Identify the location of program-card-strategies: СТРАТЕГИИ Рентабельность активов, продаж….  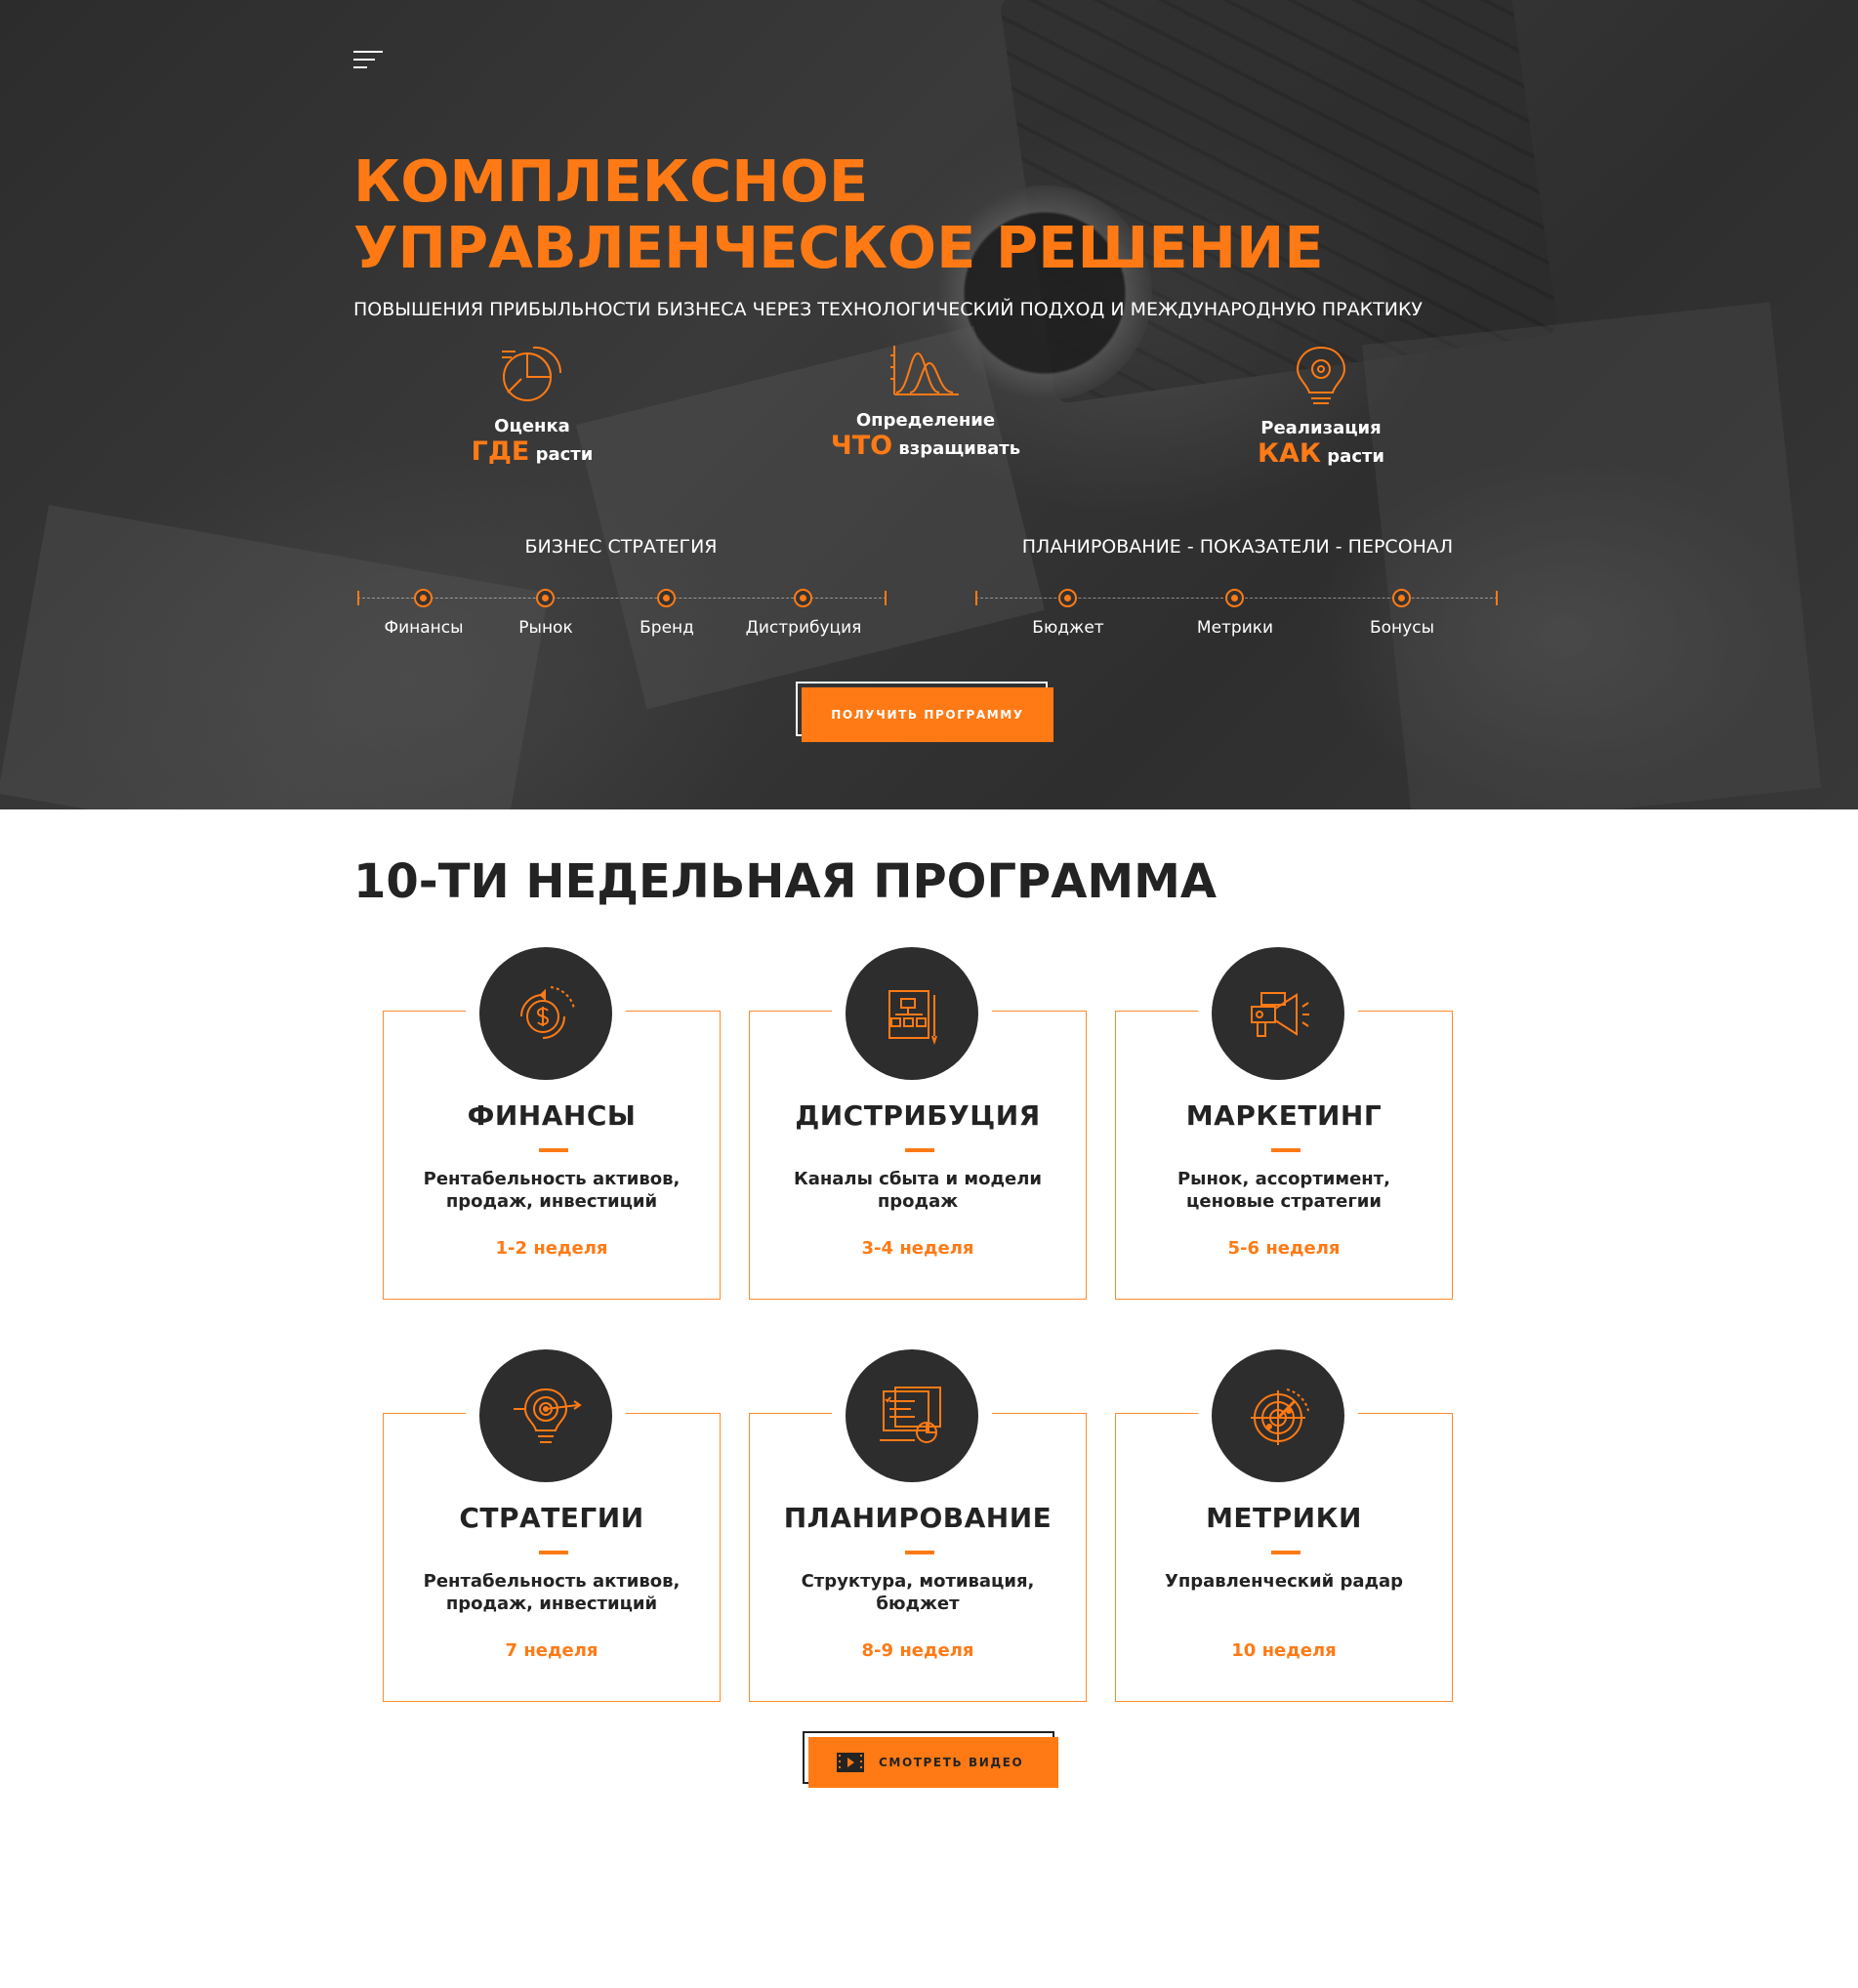
(552, 1525).